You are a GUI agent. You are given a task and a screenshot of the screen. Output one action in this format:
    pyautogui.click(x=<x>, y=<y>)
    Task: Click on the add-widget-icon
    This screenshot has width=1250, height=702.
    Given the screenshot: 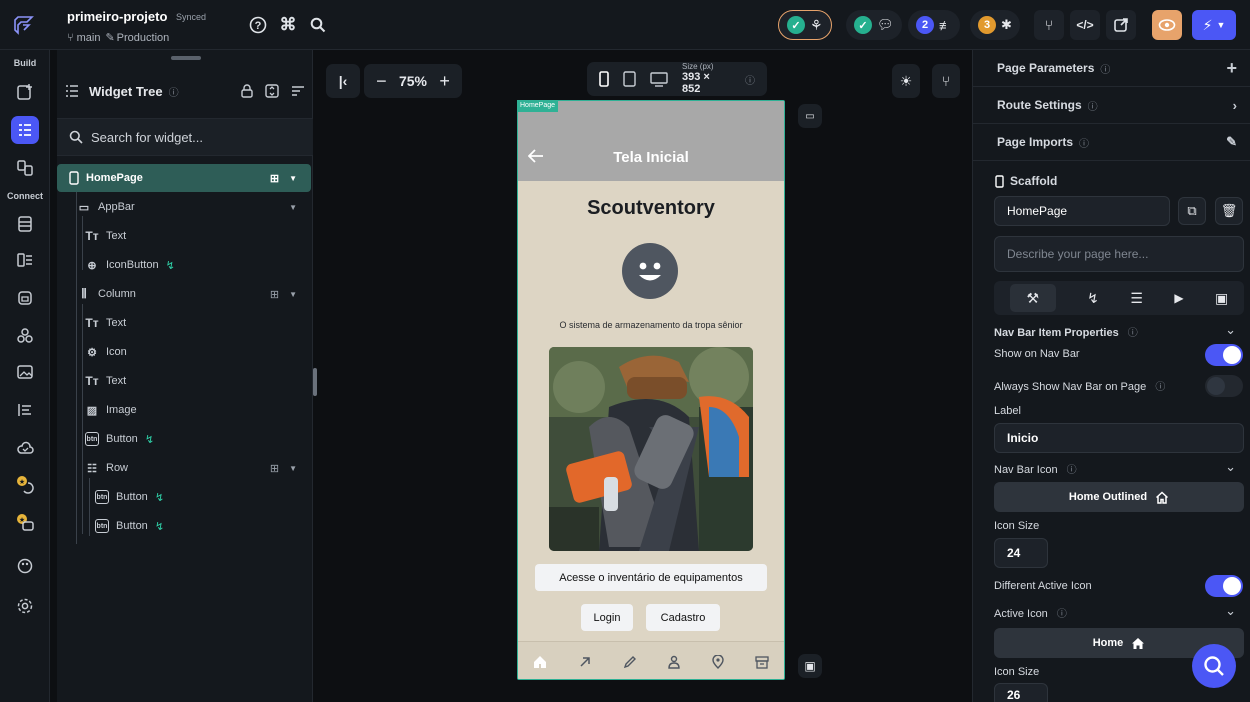 What is the action you would take?
    pyautogui.click(x=25, y=92)
    